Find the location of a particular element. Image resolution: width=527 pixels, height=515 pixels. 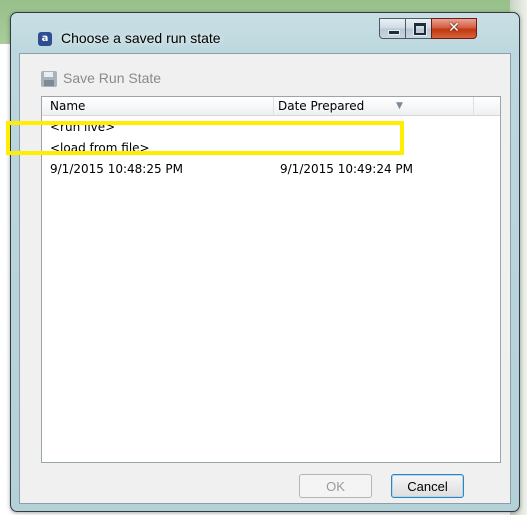

list-header: Name Date Prepared ▼ is located at coordinates (271, 106).